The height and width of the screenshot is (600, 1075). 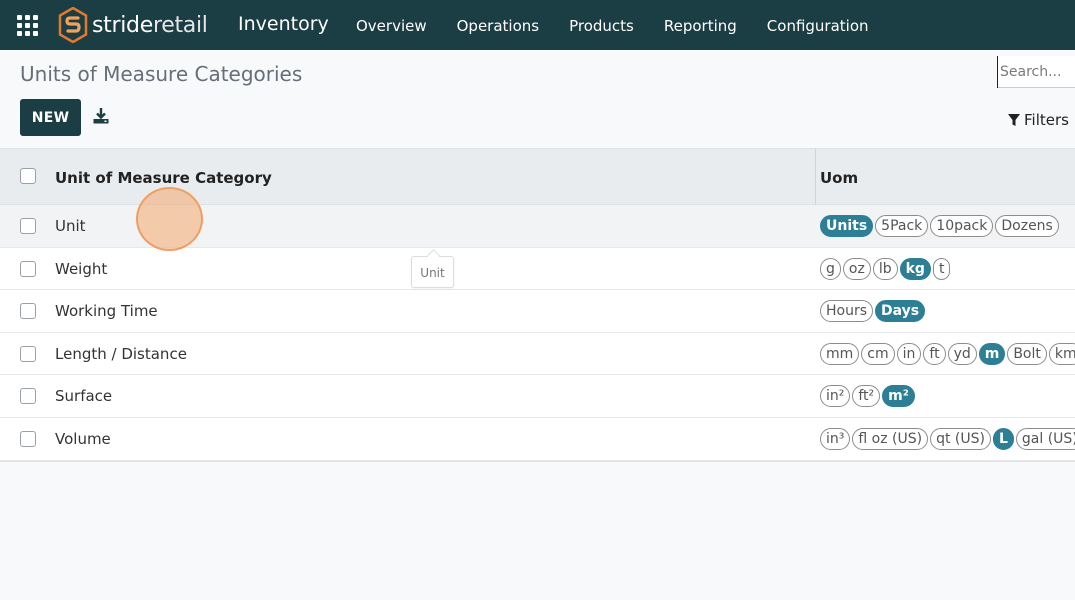 I want to click on column-header-uom: Uom, so click(x=839, y=178).